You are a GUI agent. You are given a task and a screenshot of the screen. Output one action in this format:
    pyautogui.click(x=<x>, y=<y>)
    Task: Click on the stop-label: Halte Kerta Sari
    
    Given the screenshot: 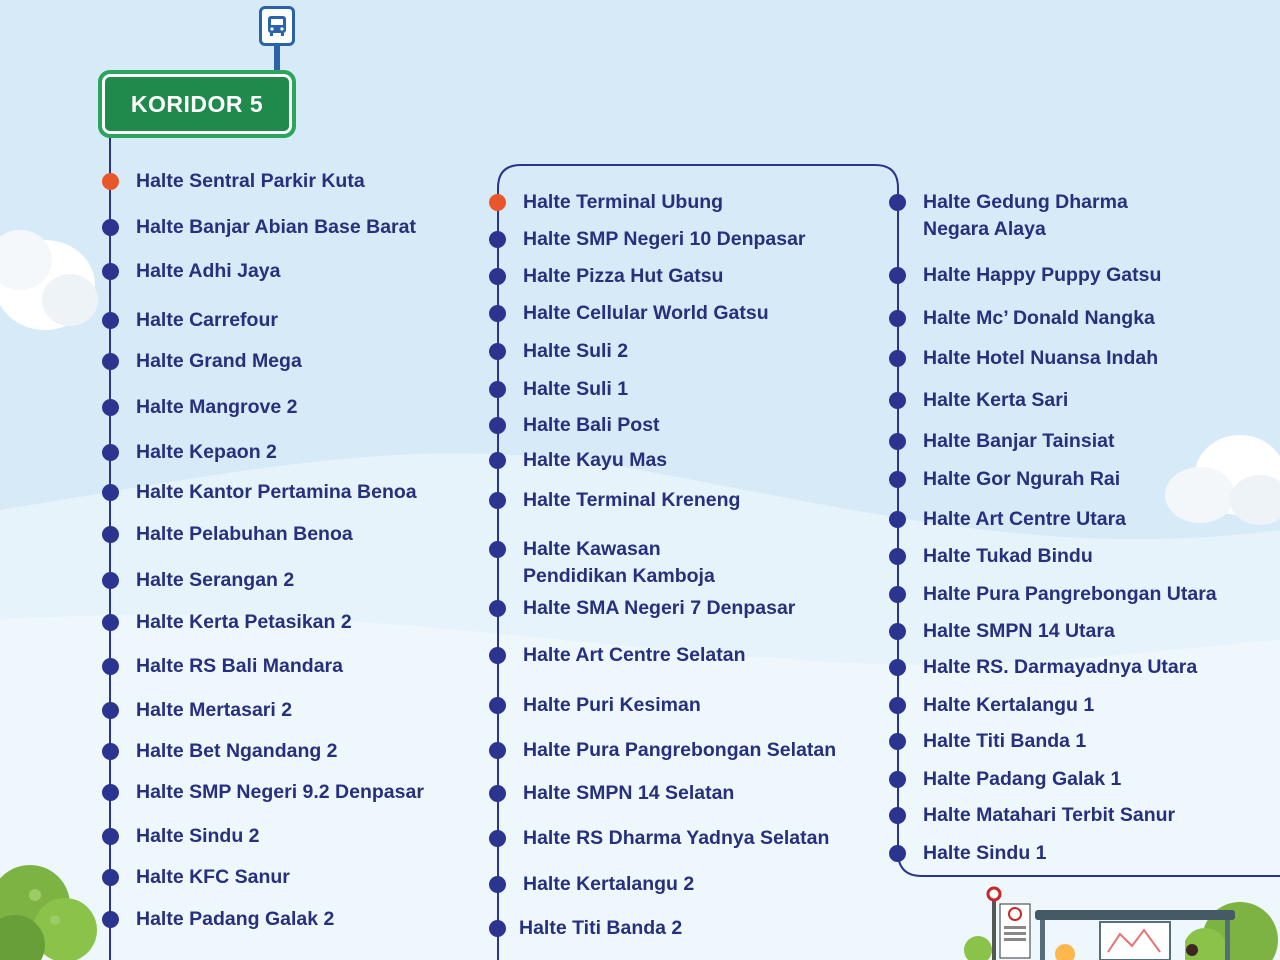 What is the action you would take?
    pyautogui.click(x=996, y=400)
    